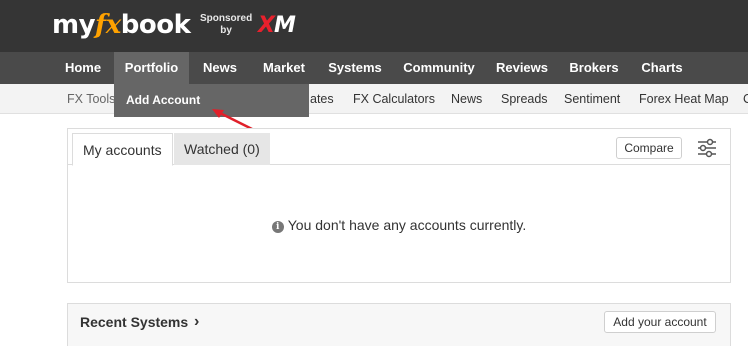 The width and height of the screenshot is (748, 346). Describe the element at coordinates (226, 30) in the screenshot. I see `by-line: by` at that location.